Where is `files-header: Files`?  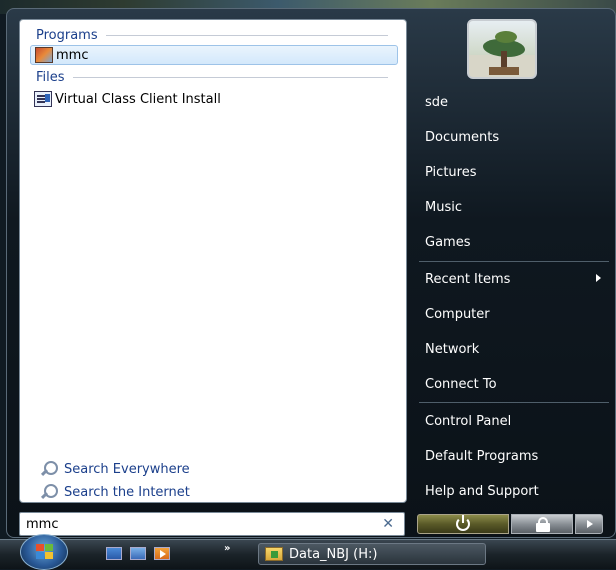 files-header: Files is located at coordinates (212, 77).